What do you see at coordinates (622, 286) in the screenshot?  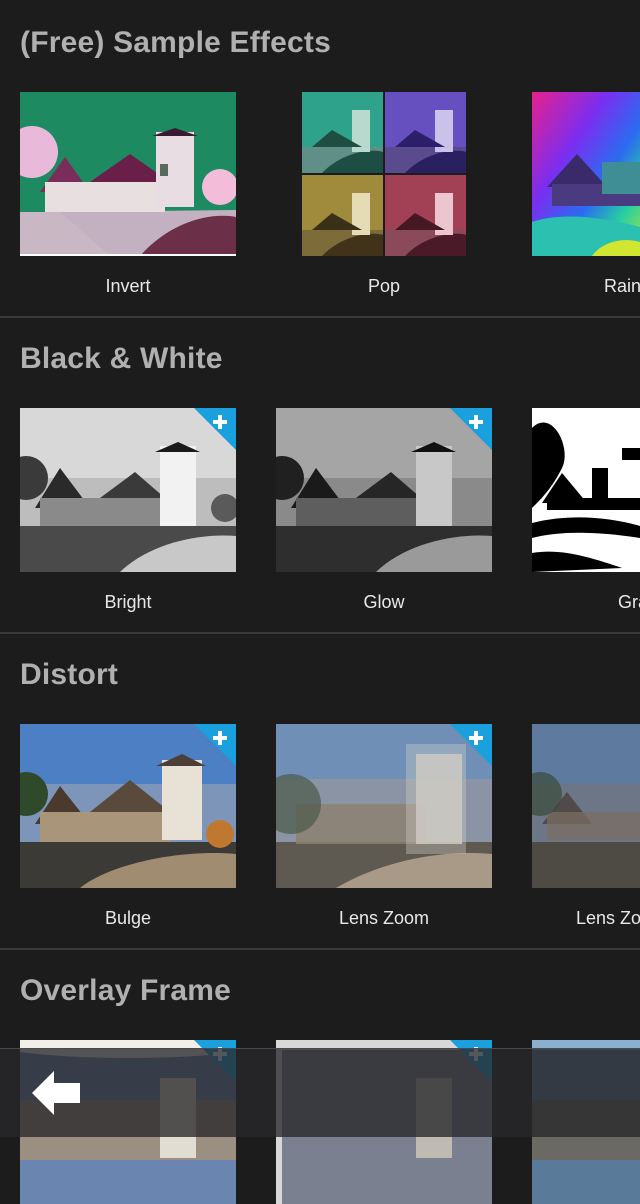 I see `effect-label-rainbow: Rain` at bounding box center [622, 286].